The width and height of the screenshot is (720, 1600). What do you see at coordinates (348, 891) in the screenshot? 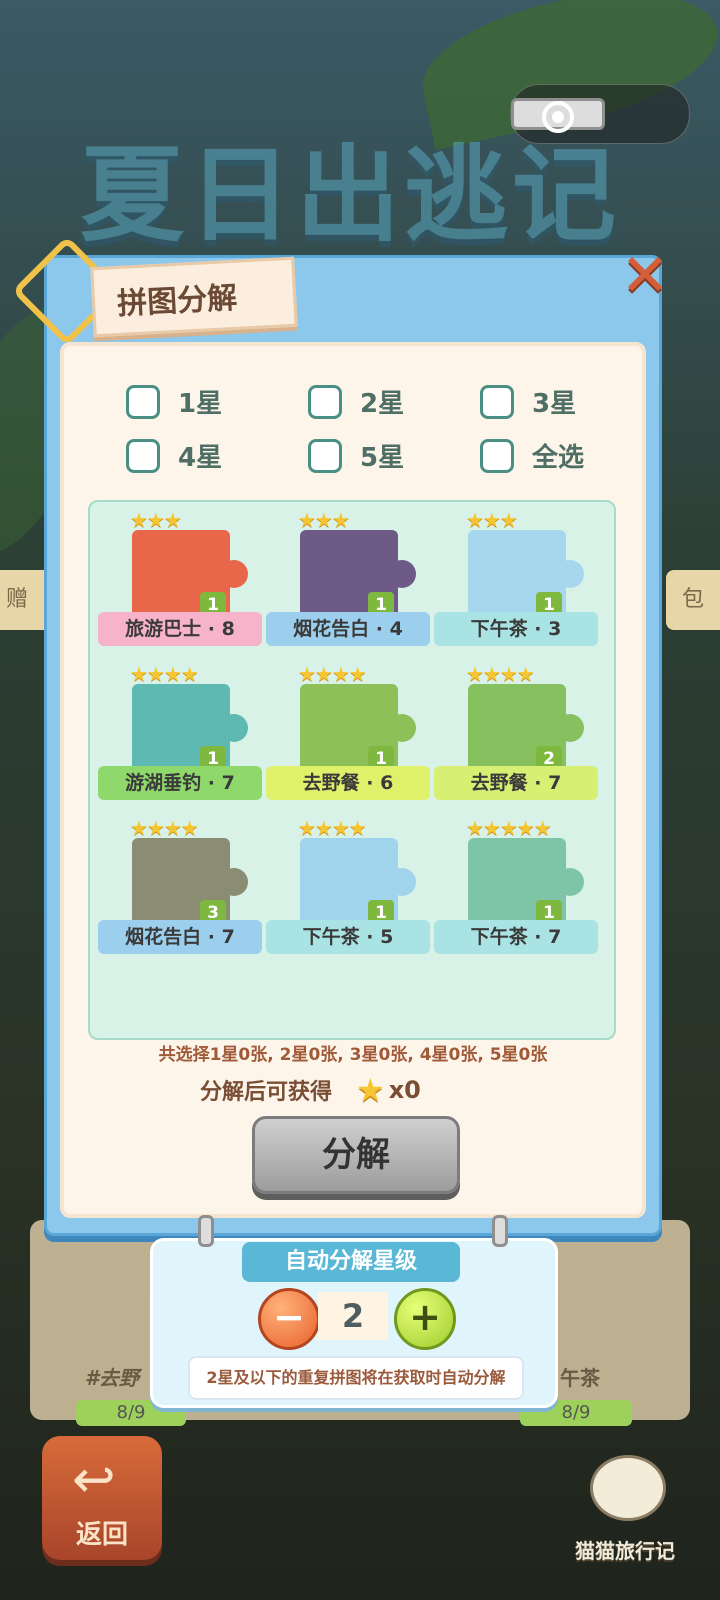
I see `puzzle-card: ★★★★ 1 下午茶 · 5` at bounding box center [348, 891].